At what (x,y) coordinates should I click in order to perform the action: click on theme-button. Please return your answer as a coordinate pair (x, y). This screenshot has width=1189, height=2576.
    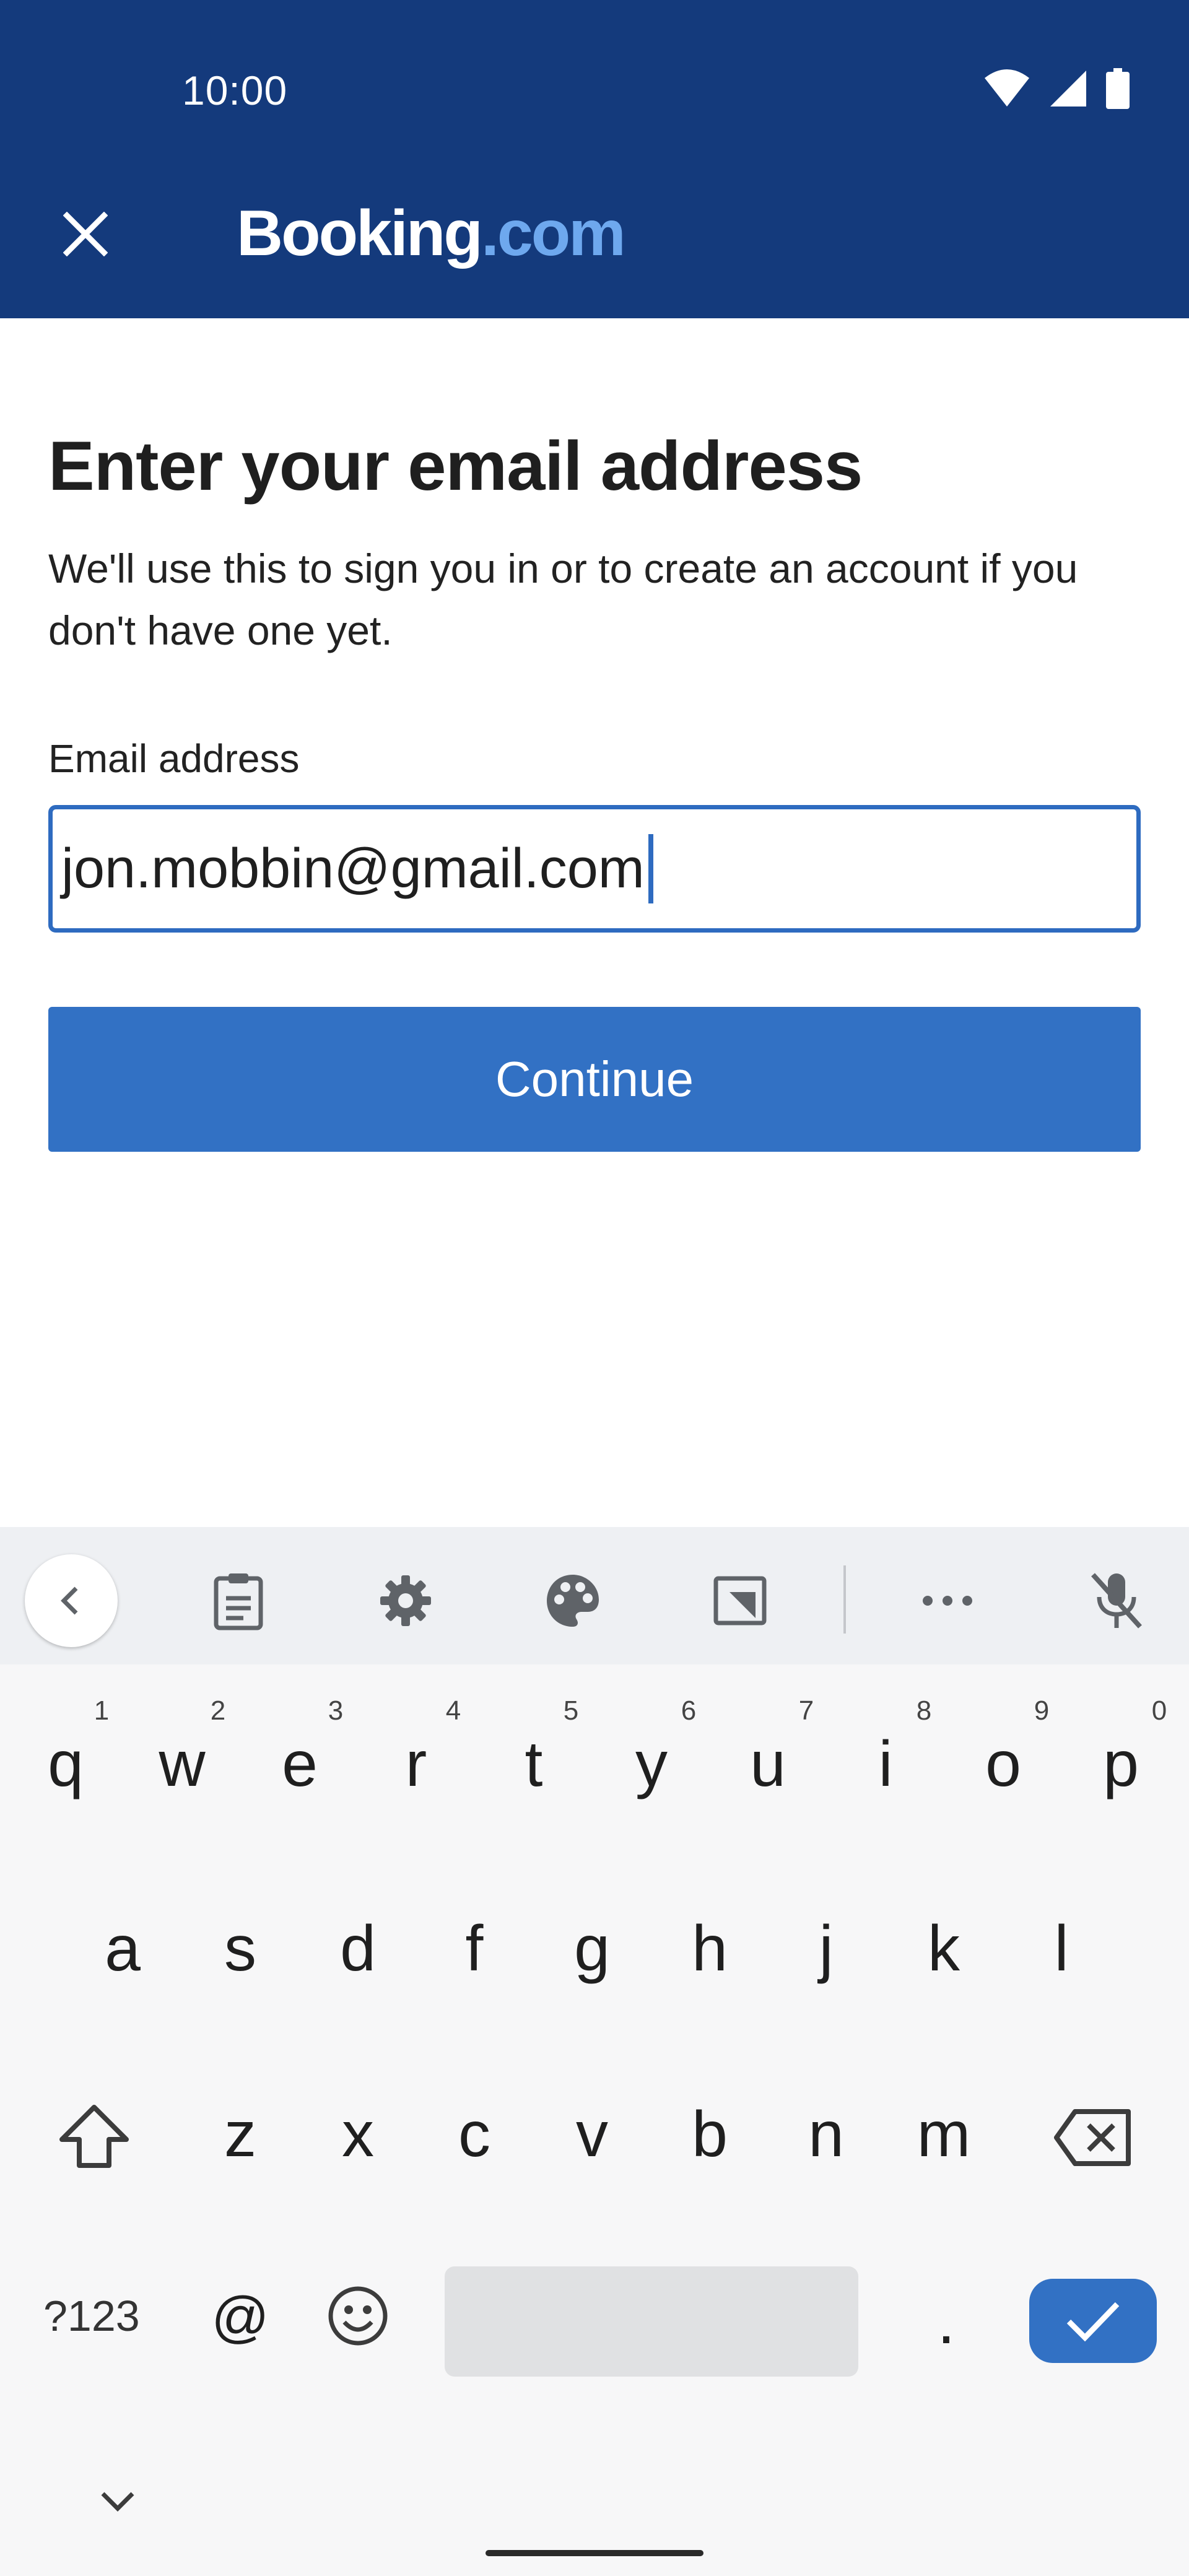
    Looking at the image, I should click on (572, 1600).